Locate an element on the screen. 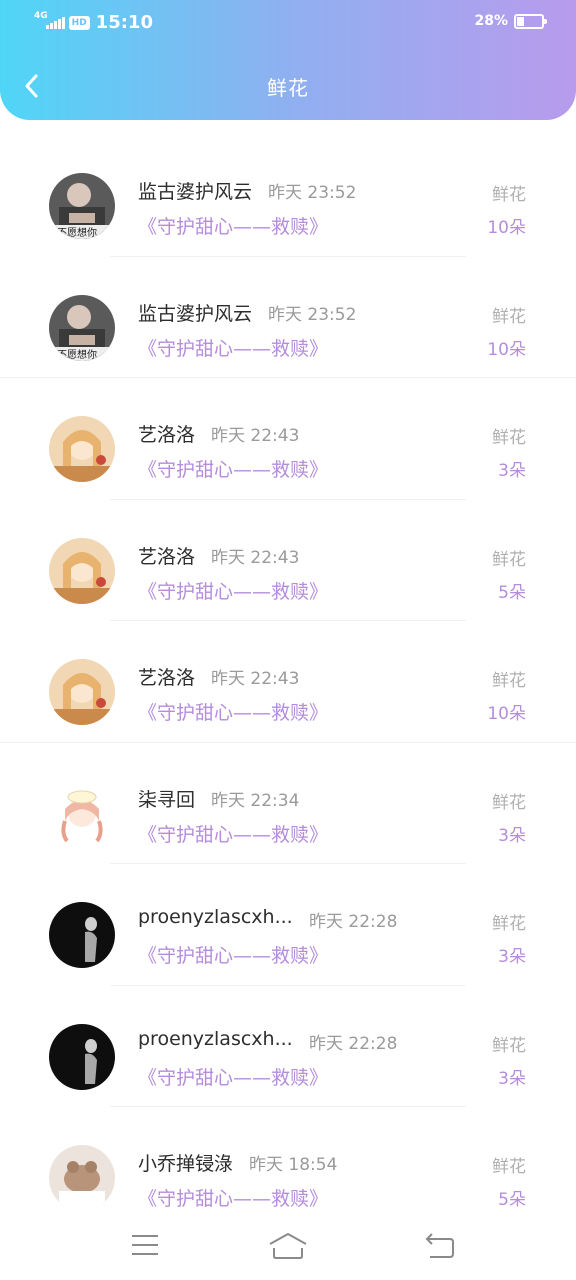  list-item: 柒寻回 昨天 22:34 《守护甜心——救赎》 鲜花 3朵 is located at coordinates (288, 803).